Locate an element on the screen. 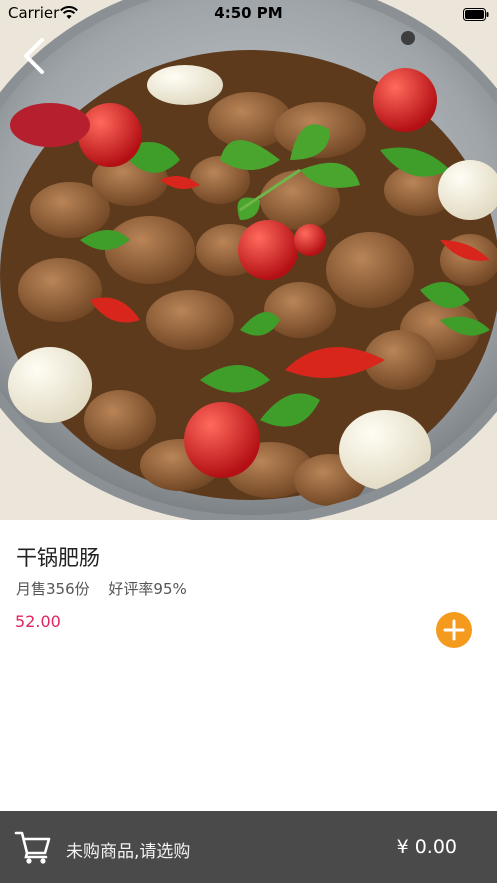 The image size is (497, 883). plus-icon is located at coordinates (454, 630).